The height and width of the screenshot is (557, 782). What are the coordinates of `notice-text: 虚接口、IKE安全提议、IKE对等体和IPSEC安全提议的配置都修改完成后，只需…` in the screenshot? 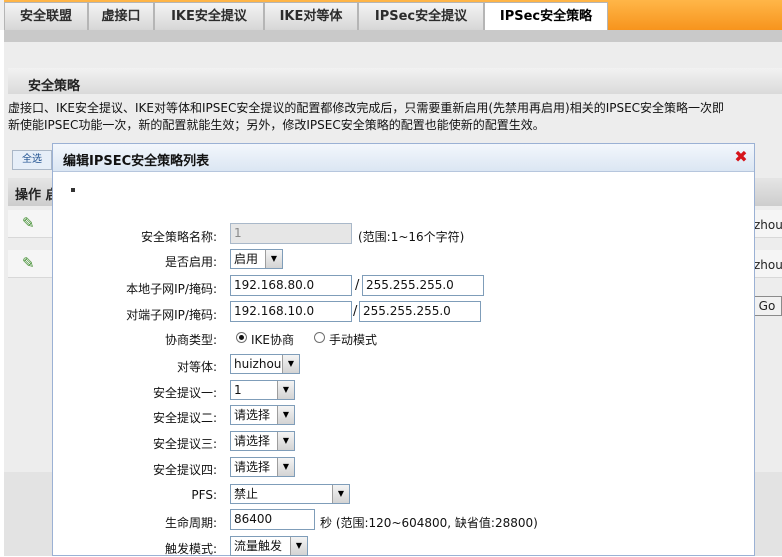 It's located at (395, 117).